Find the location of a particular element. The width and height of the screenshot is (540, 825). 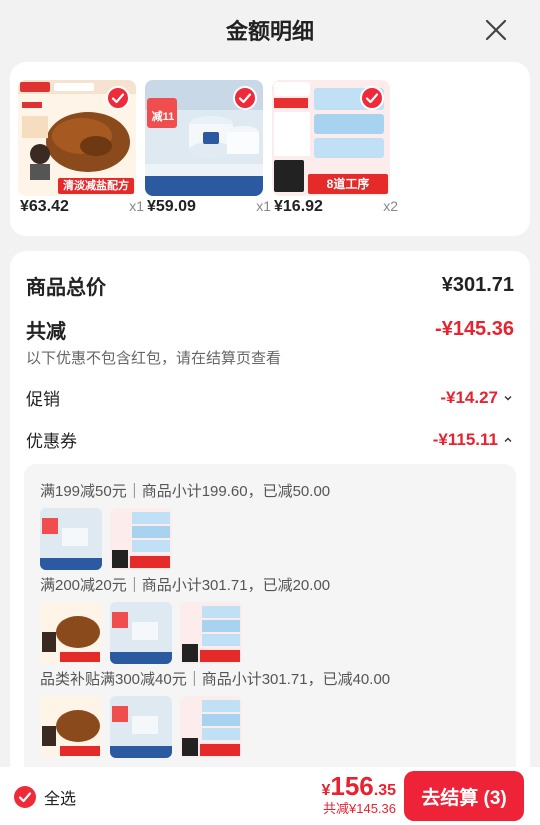

select-all-toggle: 全选 is located at coordinates (45, 797).